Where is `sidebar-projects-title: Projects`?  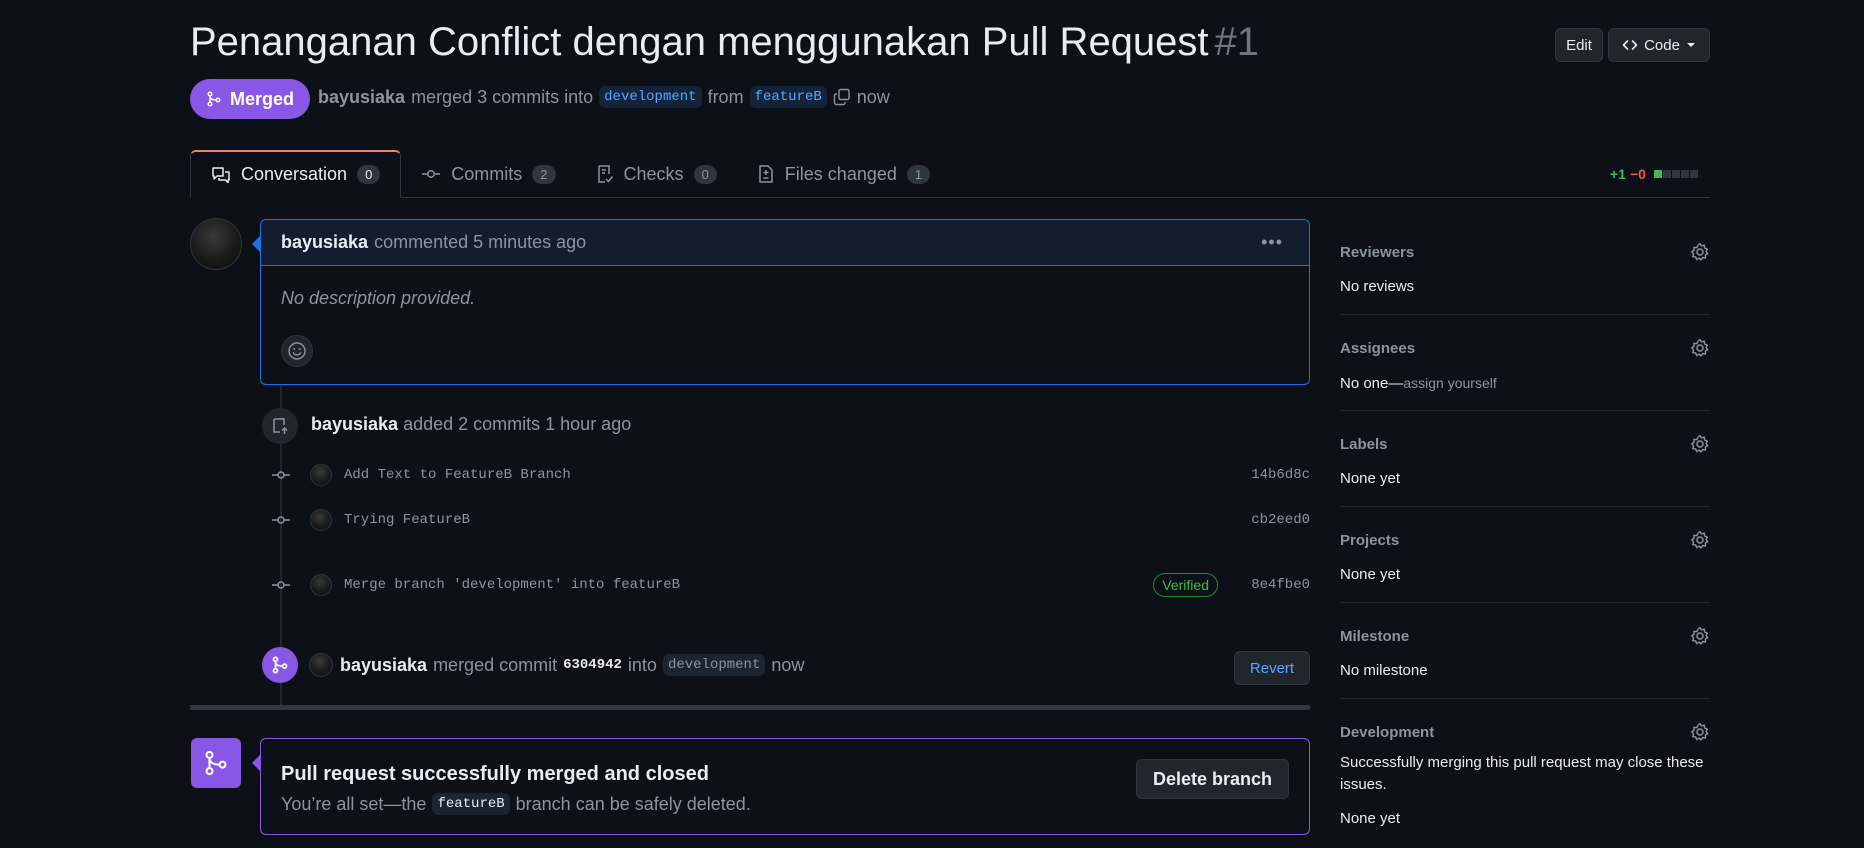
sidebar-projects-title: Projects is located at coordinates (1369, 540).